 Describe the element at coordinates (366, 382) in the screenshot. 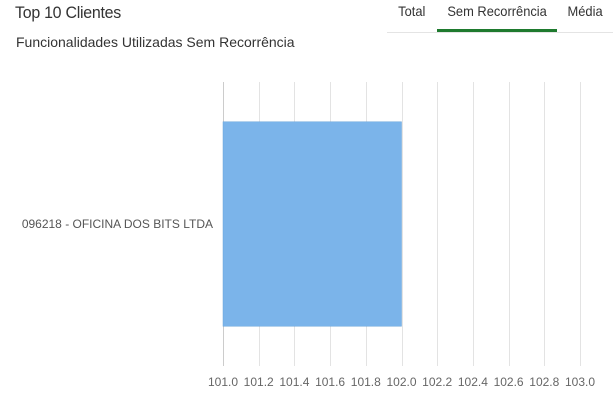

I see `x-tick-label: 101.8` at that location.